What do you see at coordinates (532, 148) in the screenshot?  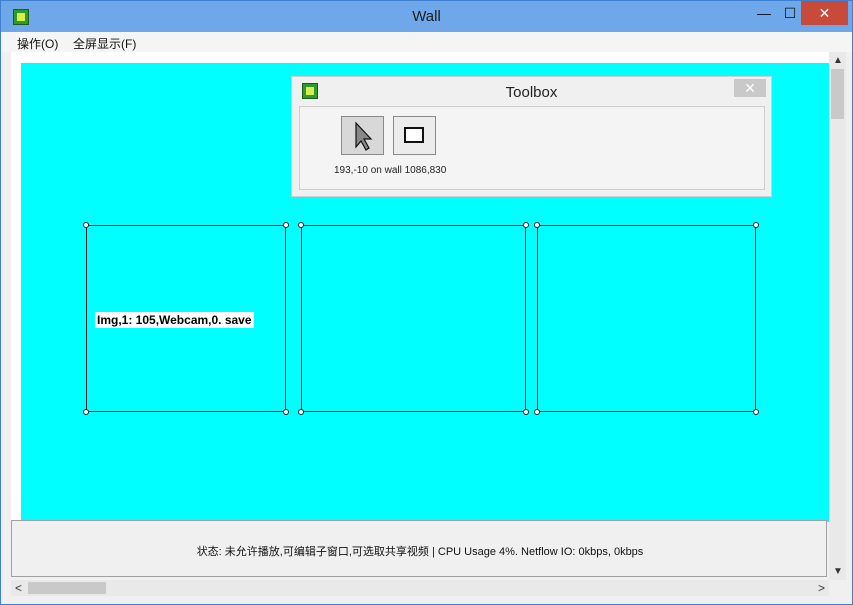 I see `toolbox-panel: 193,-10 on wall 1086,830` at bounding box center [532, 148].